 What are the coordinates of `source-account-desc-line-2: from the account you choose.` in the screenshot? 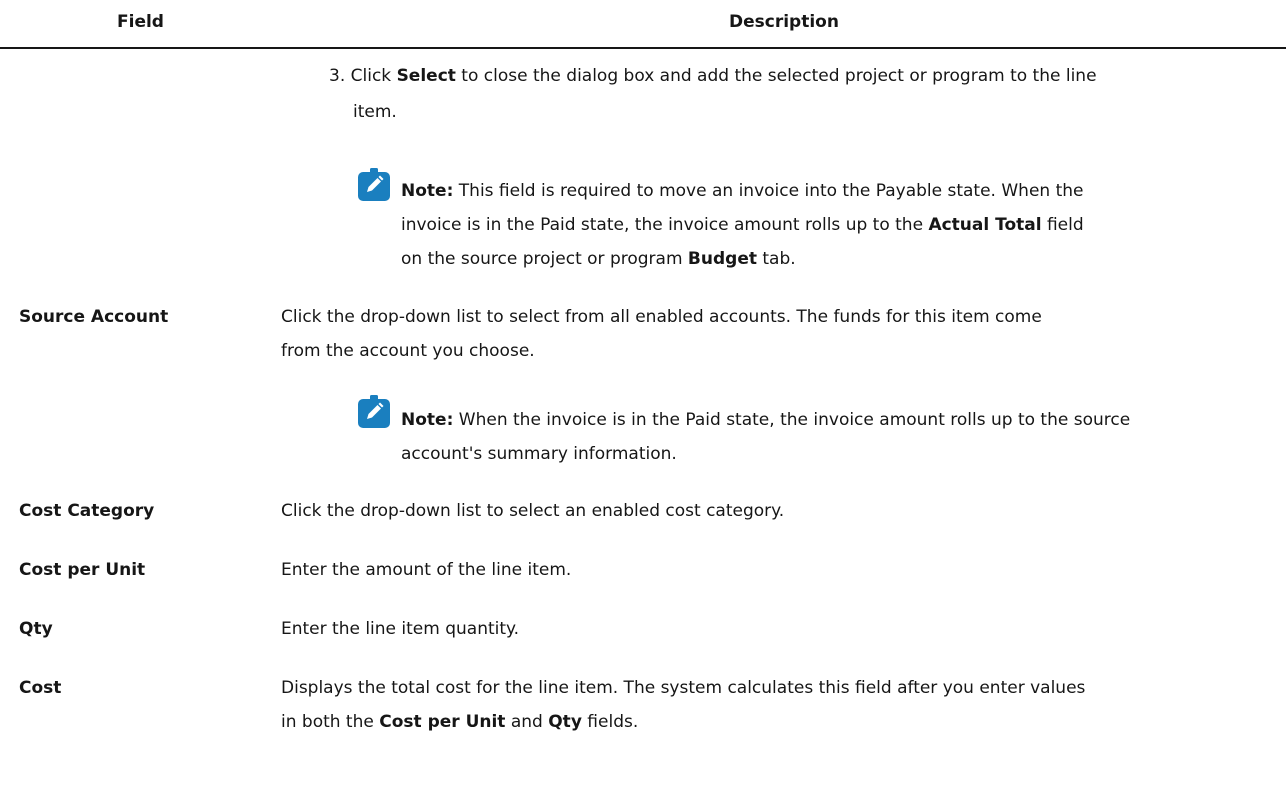 It's located at (408, 351).